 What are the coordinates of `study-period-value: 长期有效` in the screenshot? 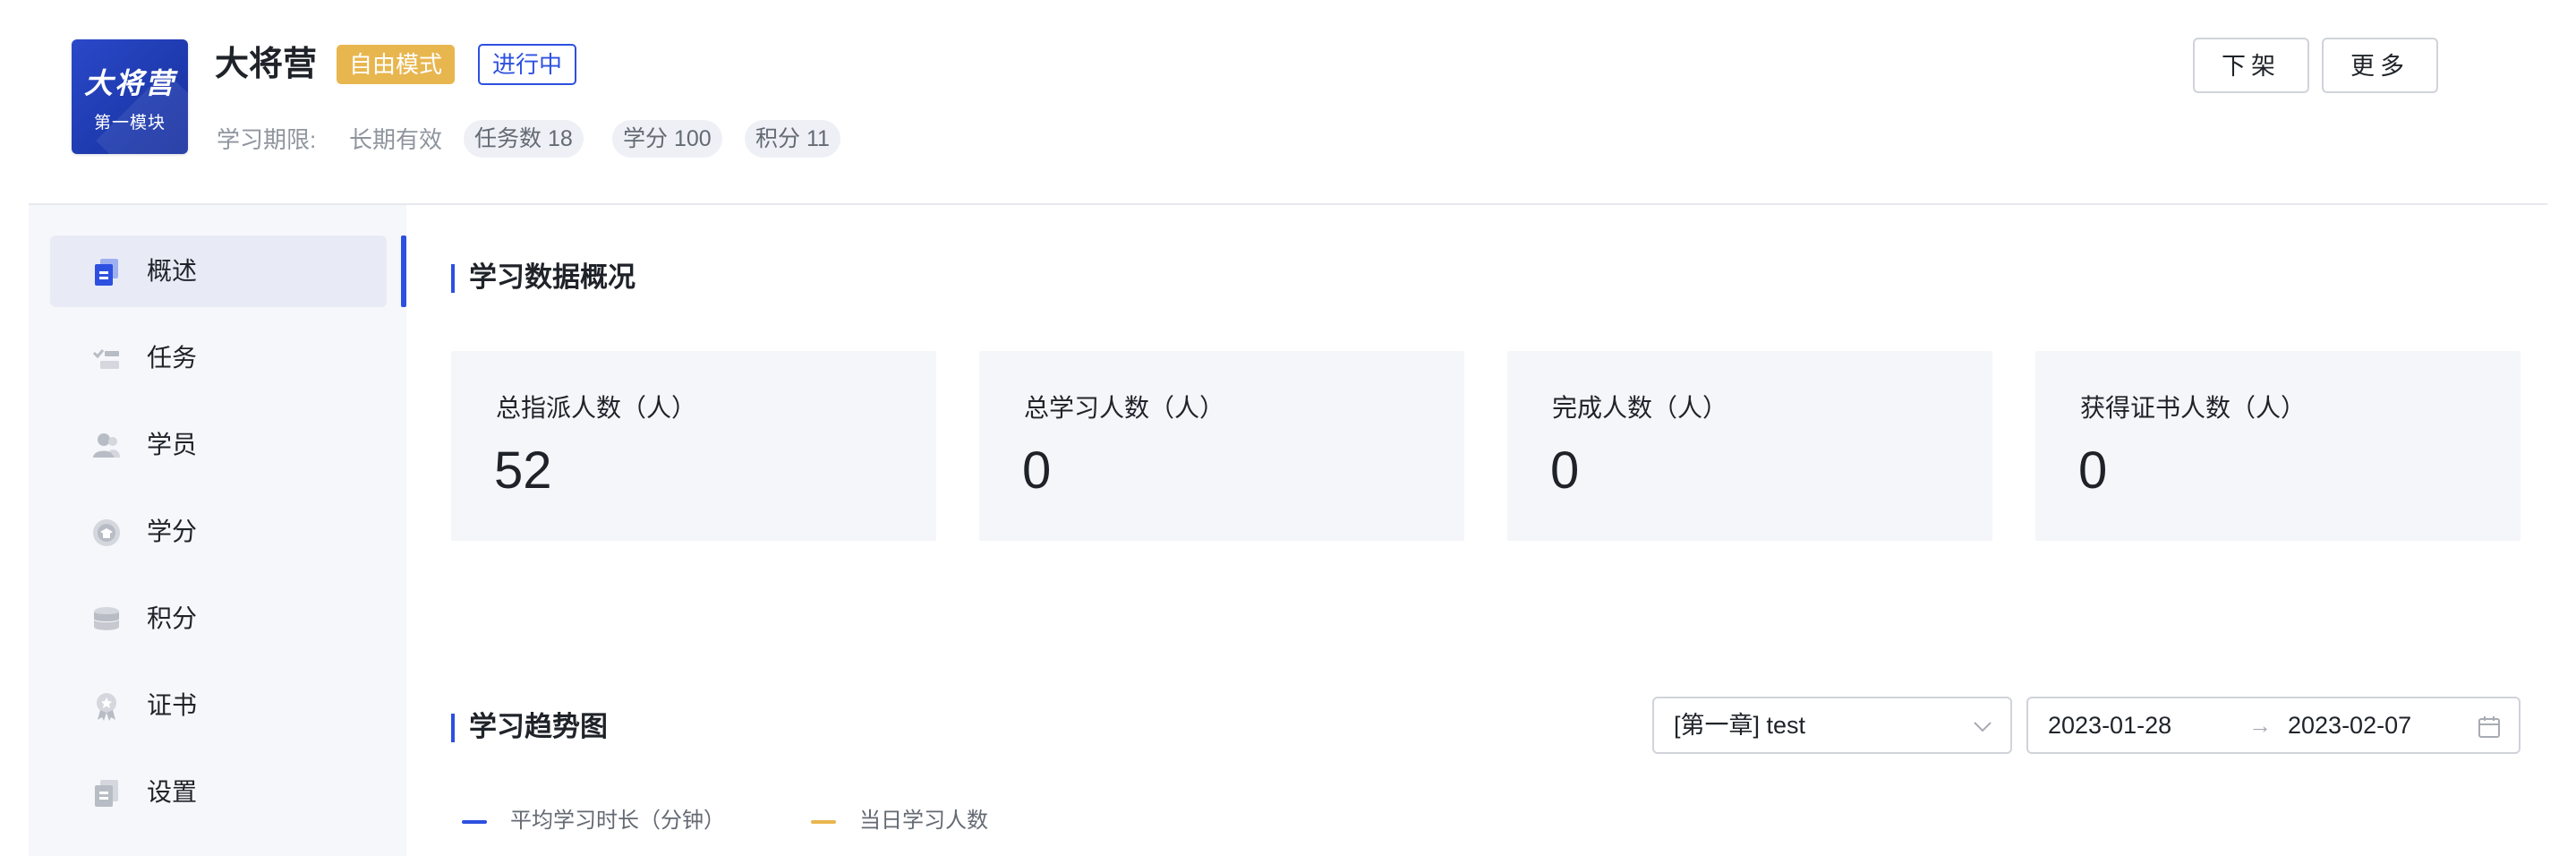 It's located at (396, 140).